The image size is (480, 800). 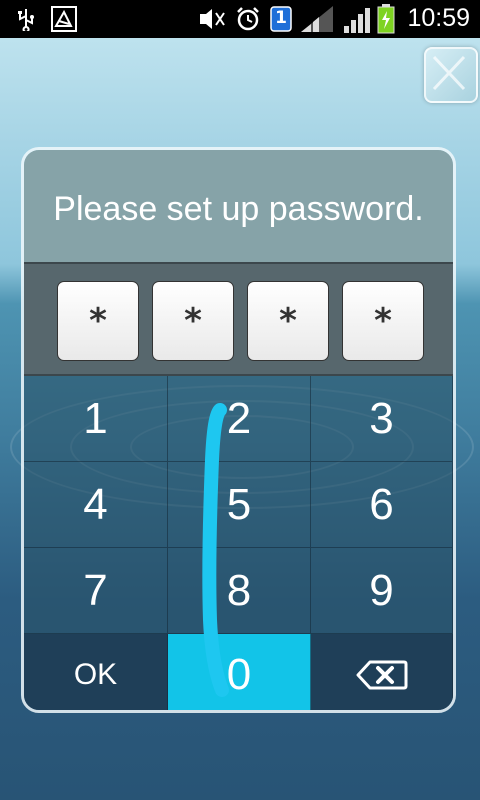 I want to click on sim-icon: 1, so click(x=281, y=19).